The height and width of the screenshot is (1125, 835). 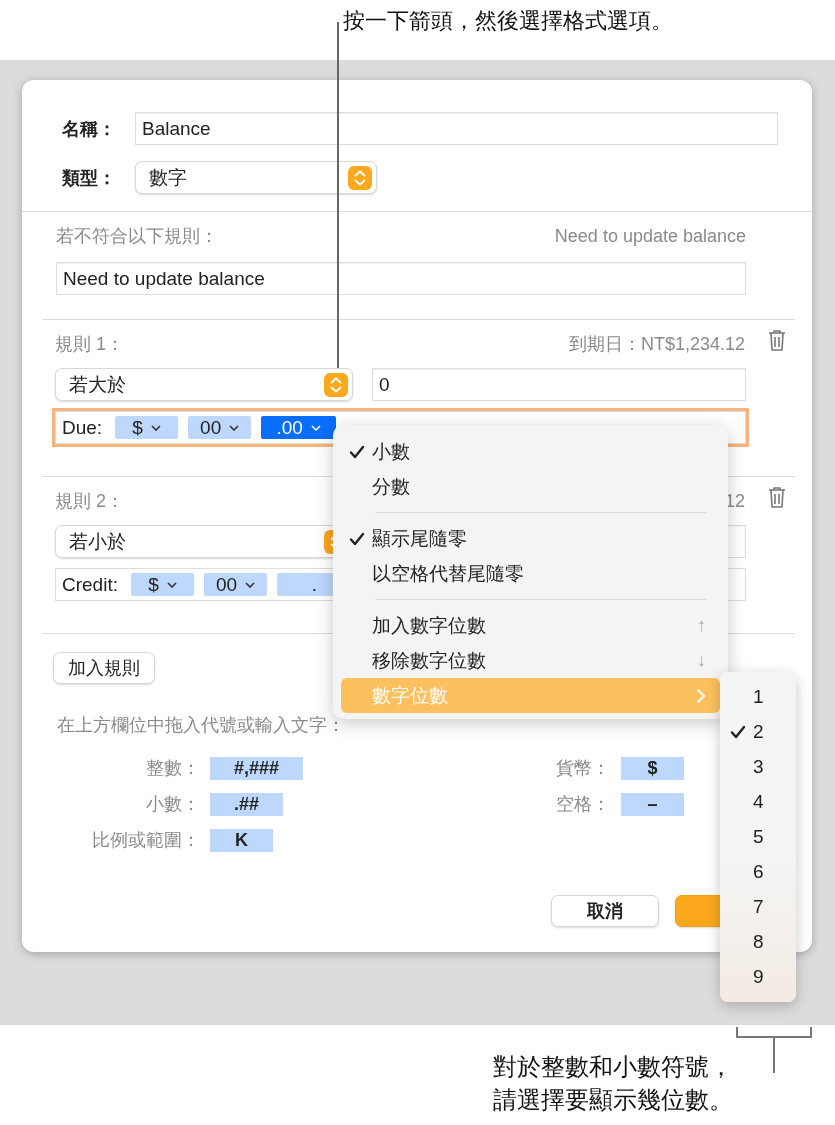 I want to click on section-label: 若不符合以下規則：, so click(x=137, y=236).